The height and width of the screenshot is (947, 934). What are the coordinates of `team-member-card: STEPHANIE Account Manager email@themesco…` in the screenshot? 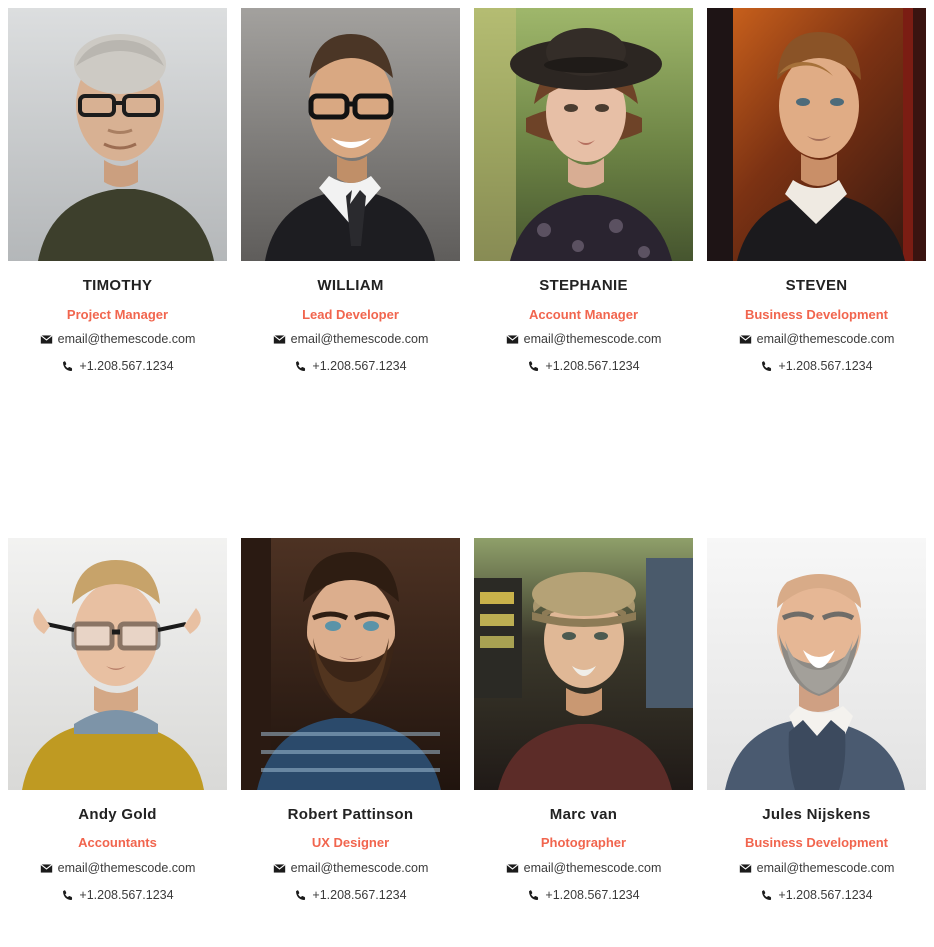 It's located at (583, 191).